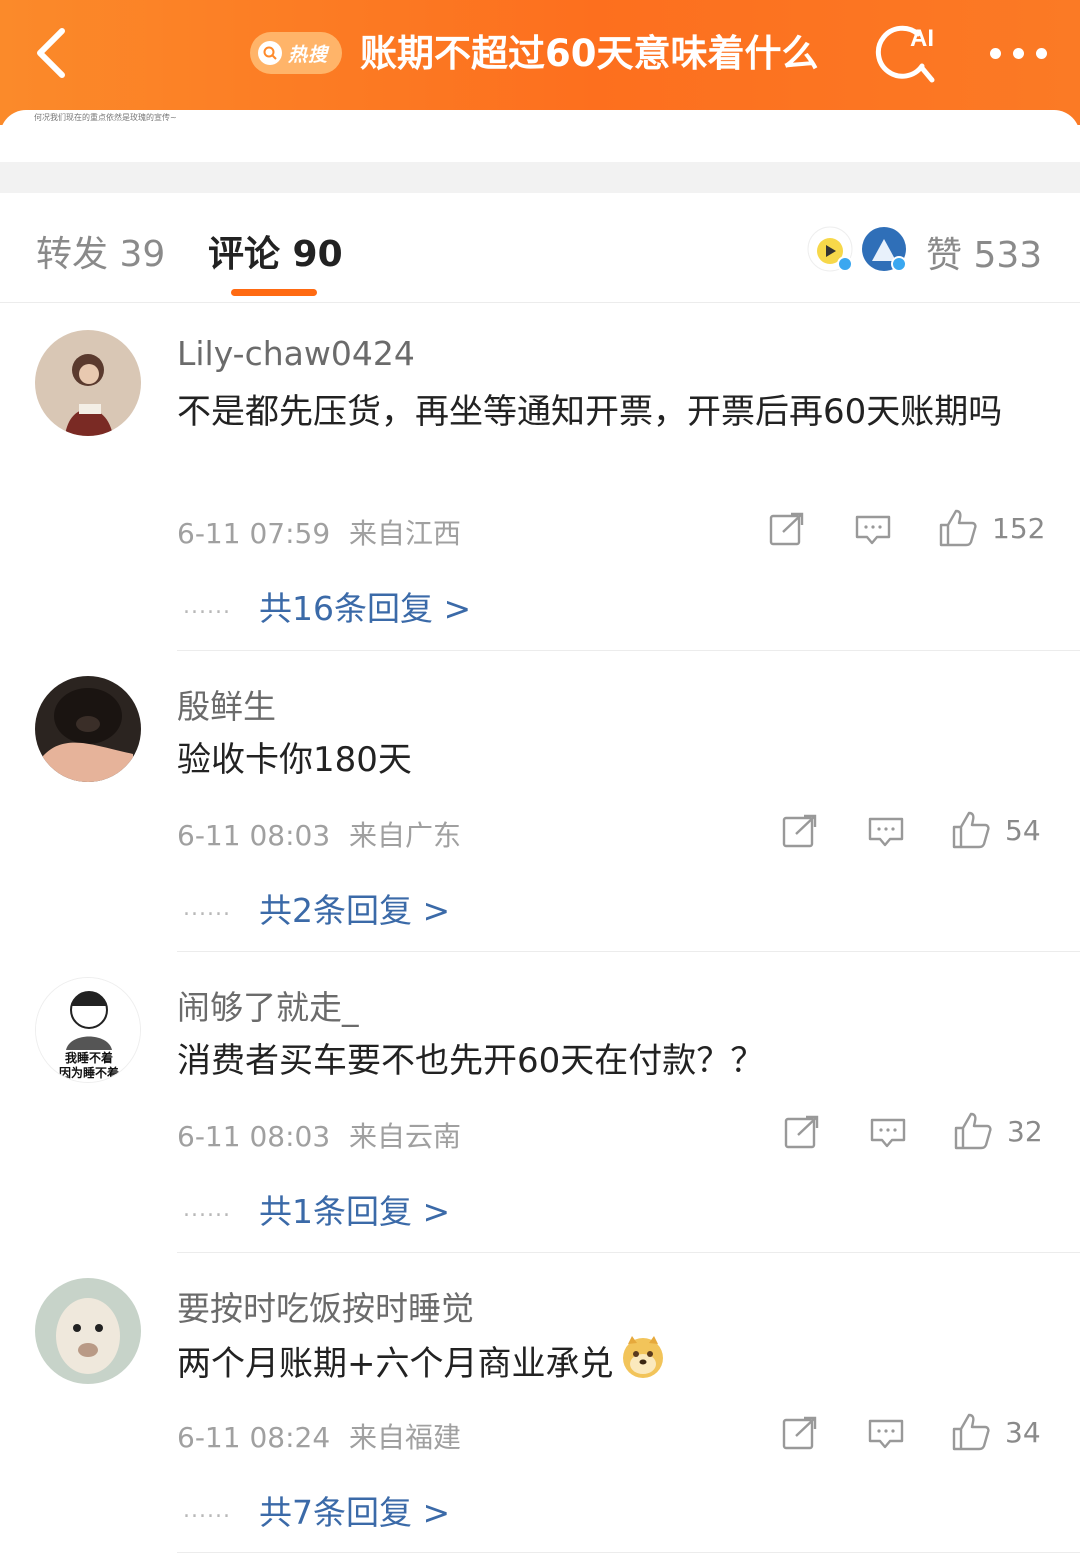 This screenshot has width=1080, height=1565. Describe the element at coordinates (325, 1306) in the screenshot. I see `comment-username: 要按时吃饭按时睡觉` at that location.